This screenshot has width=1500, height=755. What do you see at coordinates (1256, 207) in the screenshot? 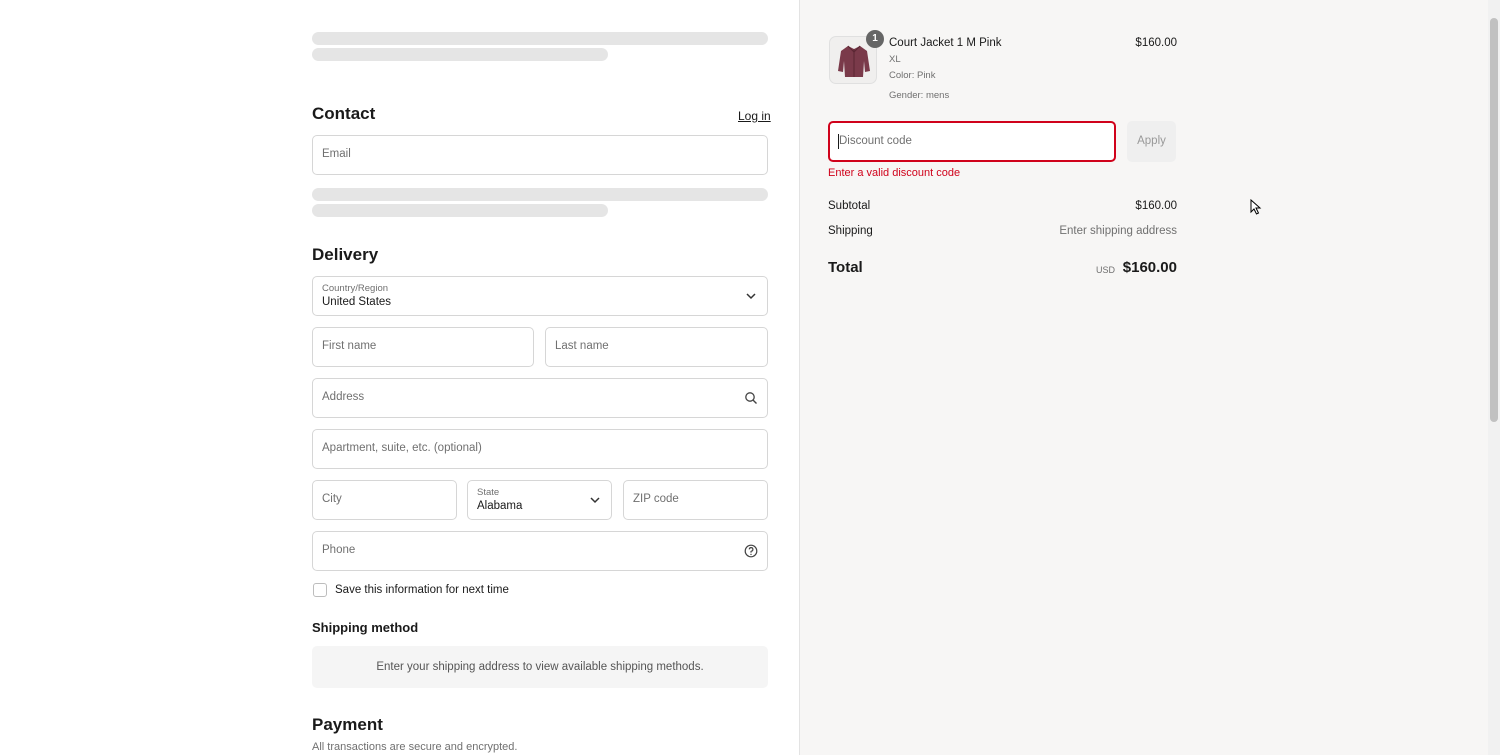
I see `mouse-cursor-icon` at bounding box center [1256, 207].